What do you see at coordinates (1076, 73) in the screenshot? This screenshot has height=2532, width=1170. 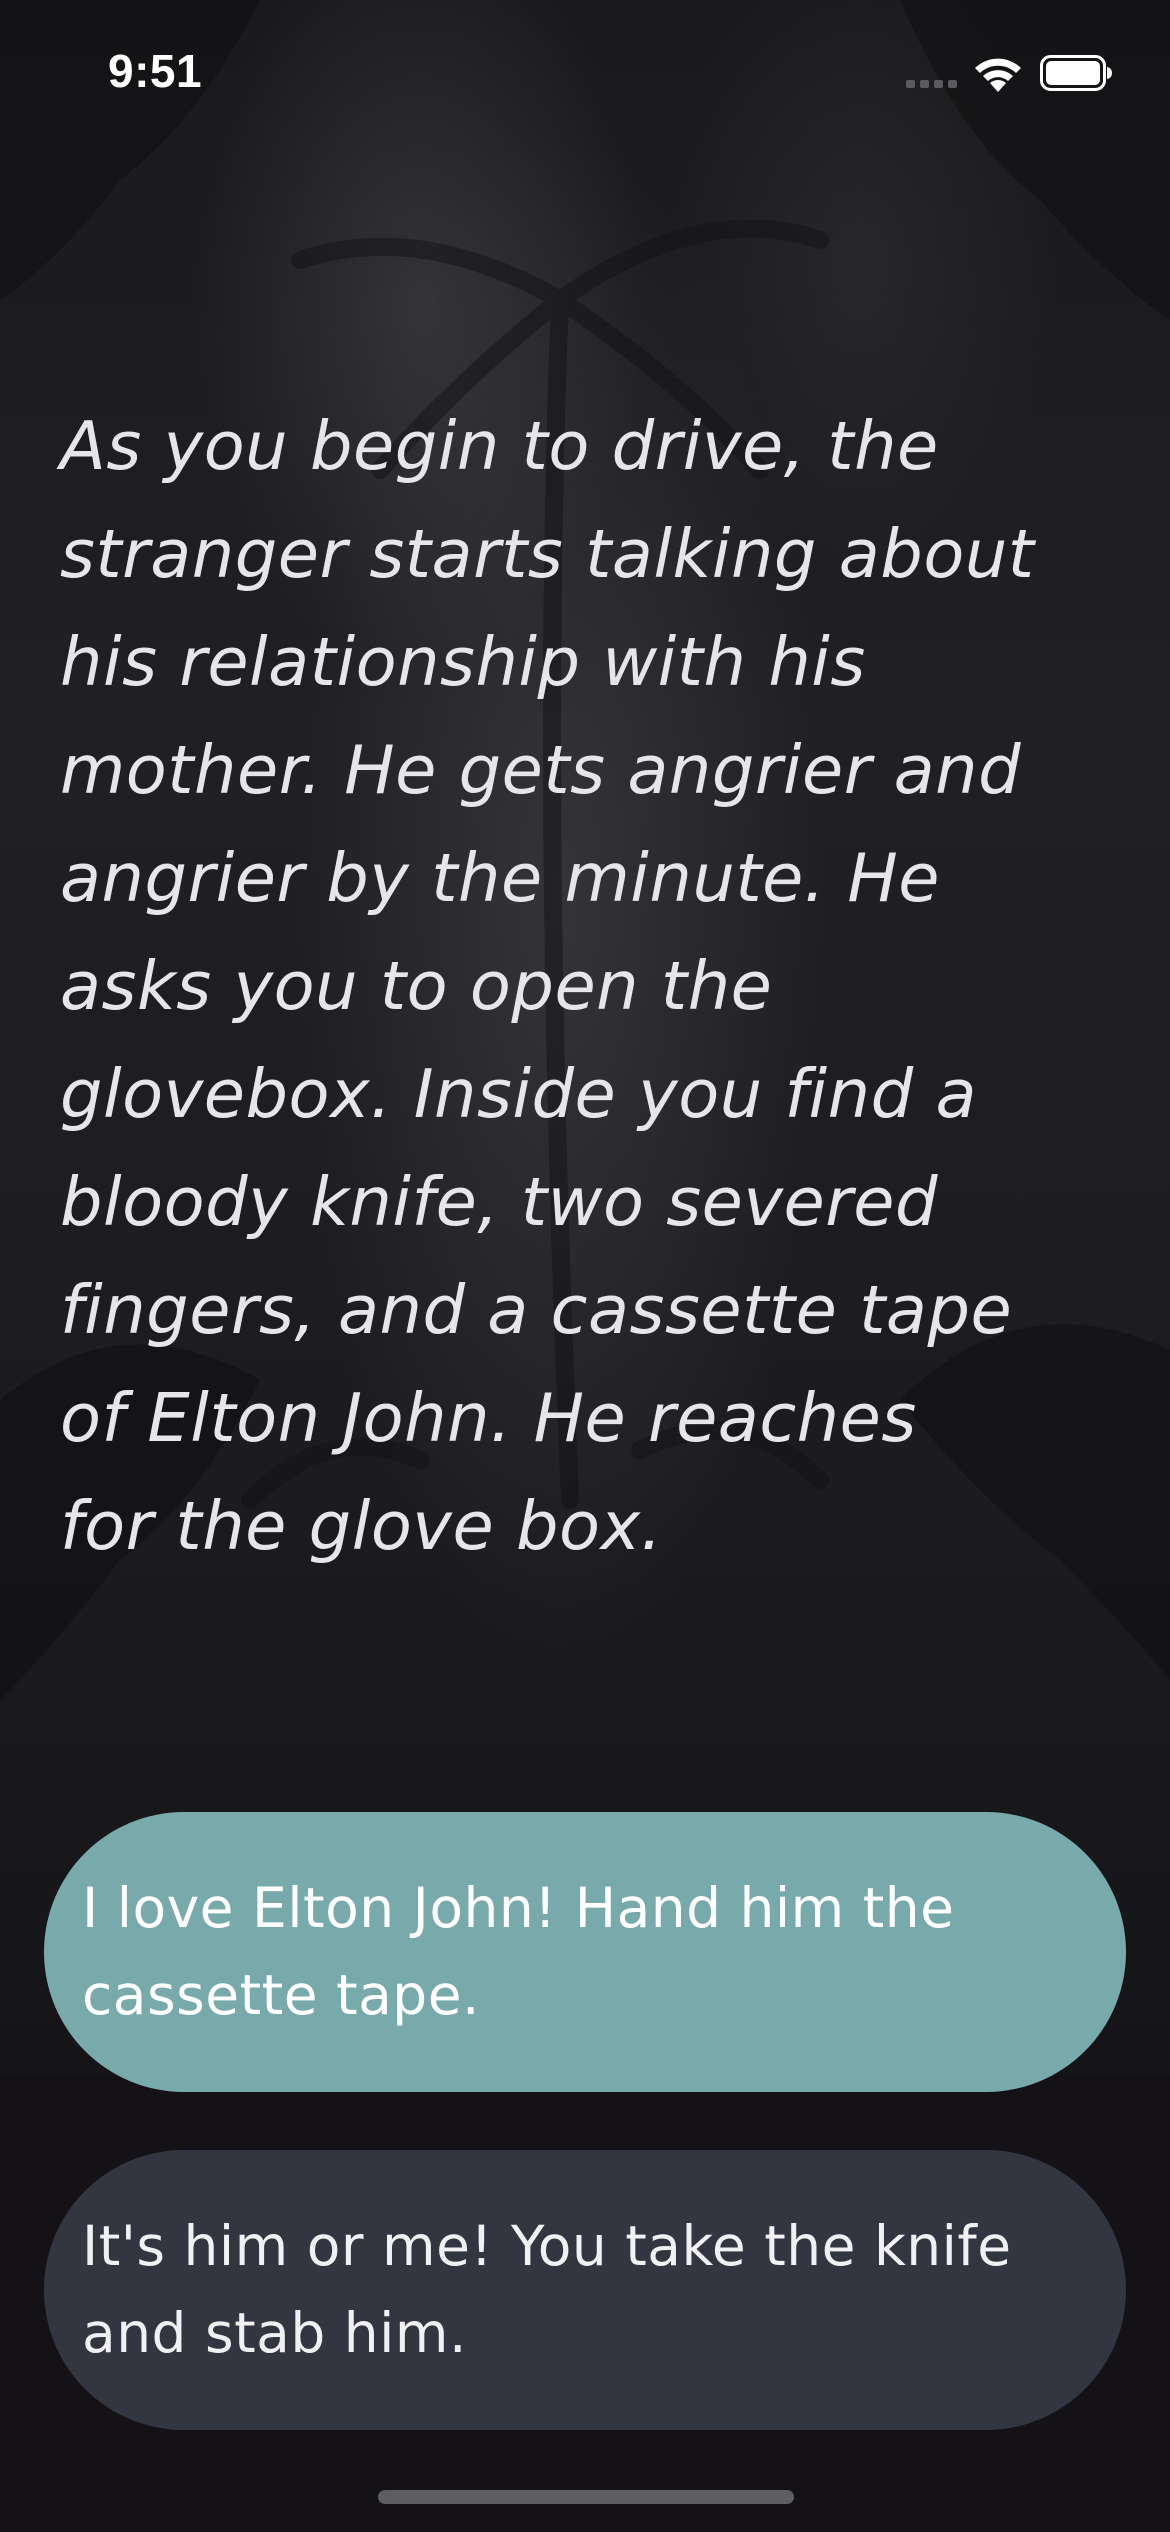 I see `battery-icon` at bounding box center [1076, 73].